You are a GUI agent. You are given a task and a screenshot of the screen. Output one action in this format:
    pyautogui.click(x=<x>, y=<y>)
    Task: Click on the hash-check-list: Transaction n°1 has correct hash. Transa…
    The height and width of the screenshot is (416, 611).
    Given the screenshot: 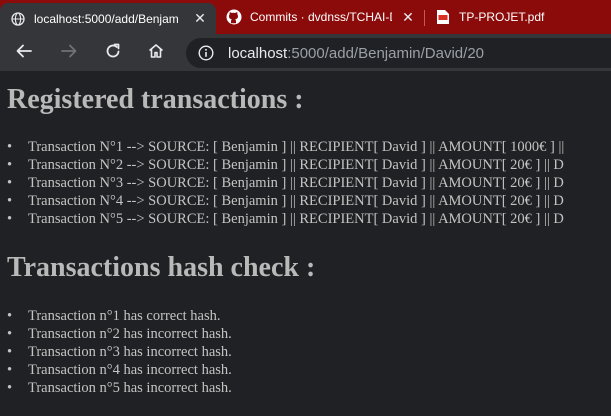 What is the action you would take?
    pyautogui.click(x=116, y=352)
    